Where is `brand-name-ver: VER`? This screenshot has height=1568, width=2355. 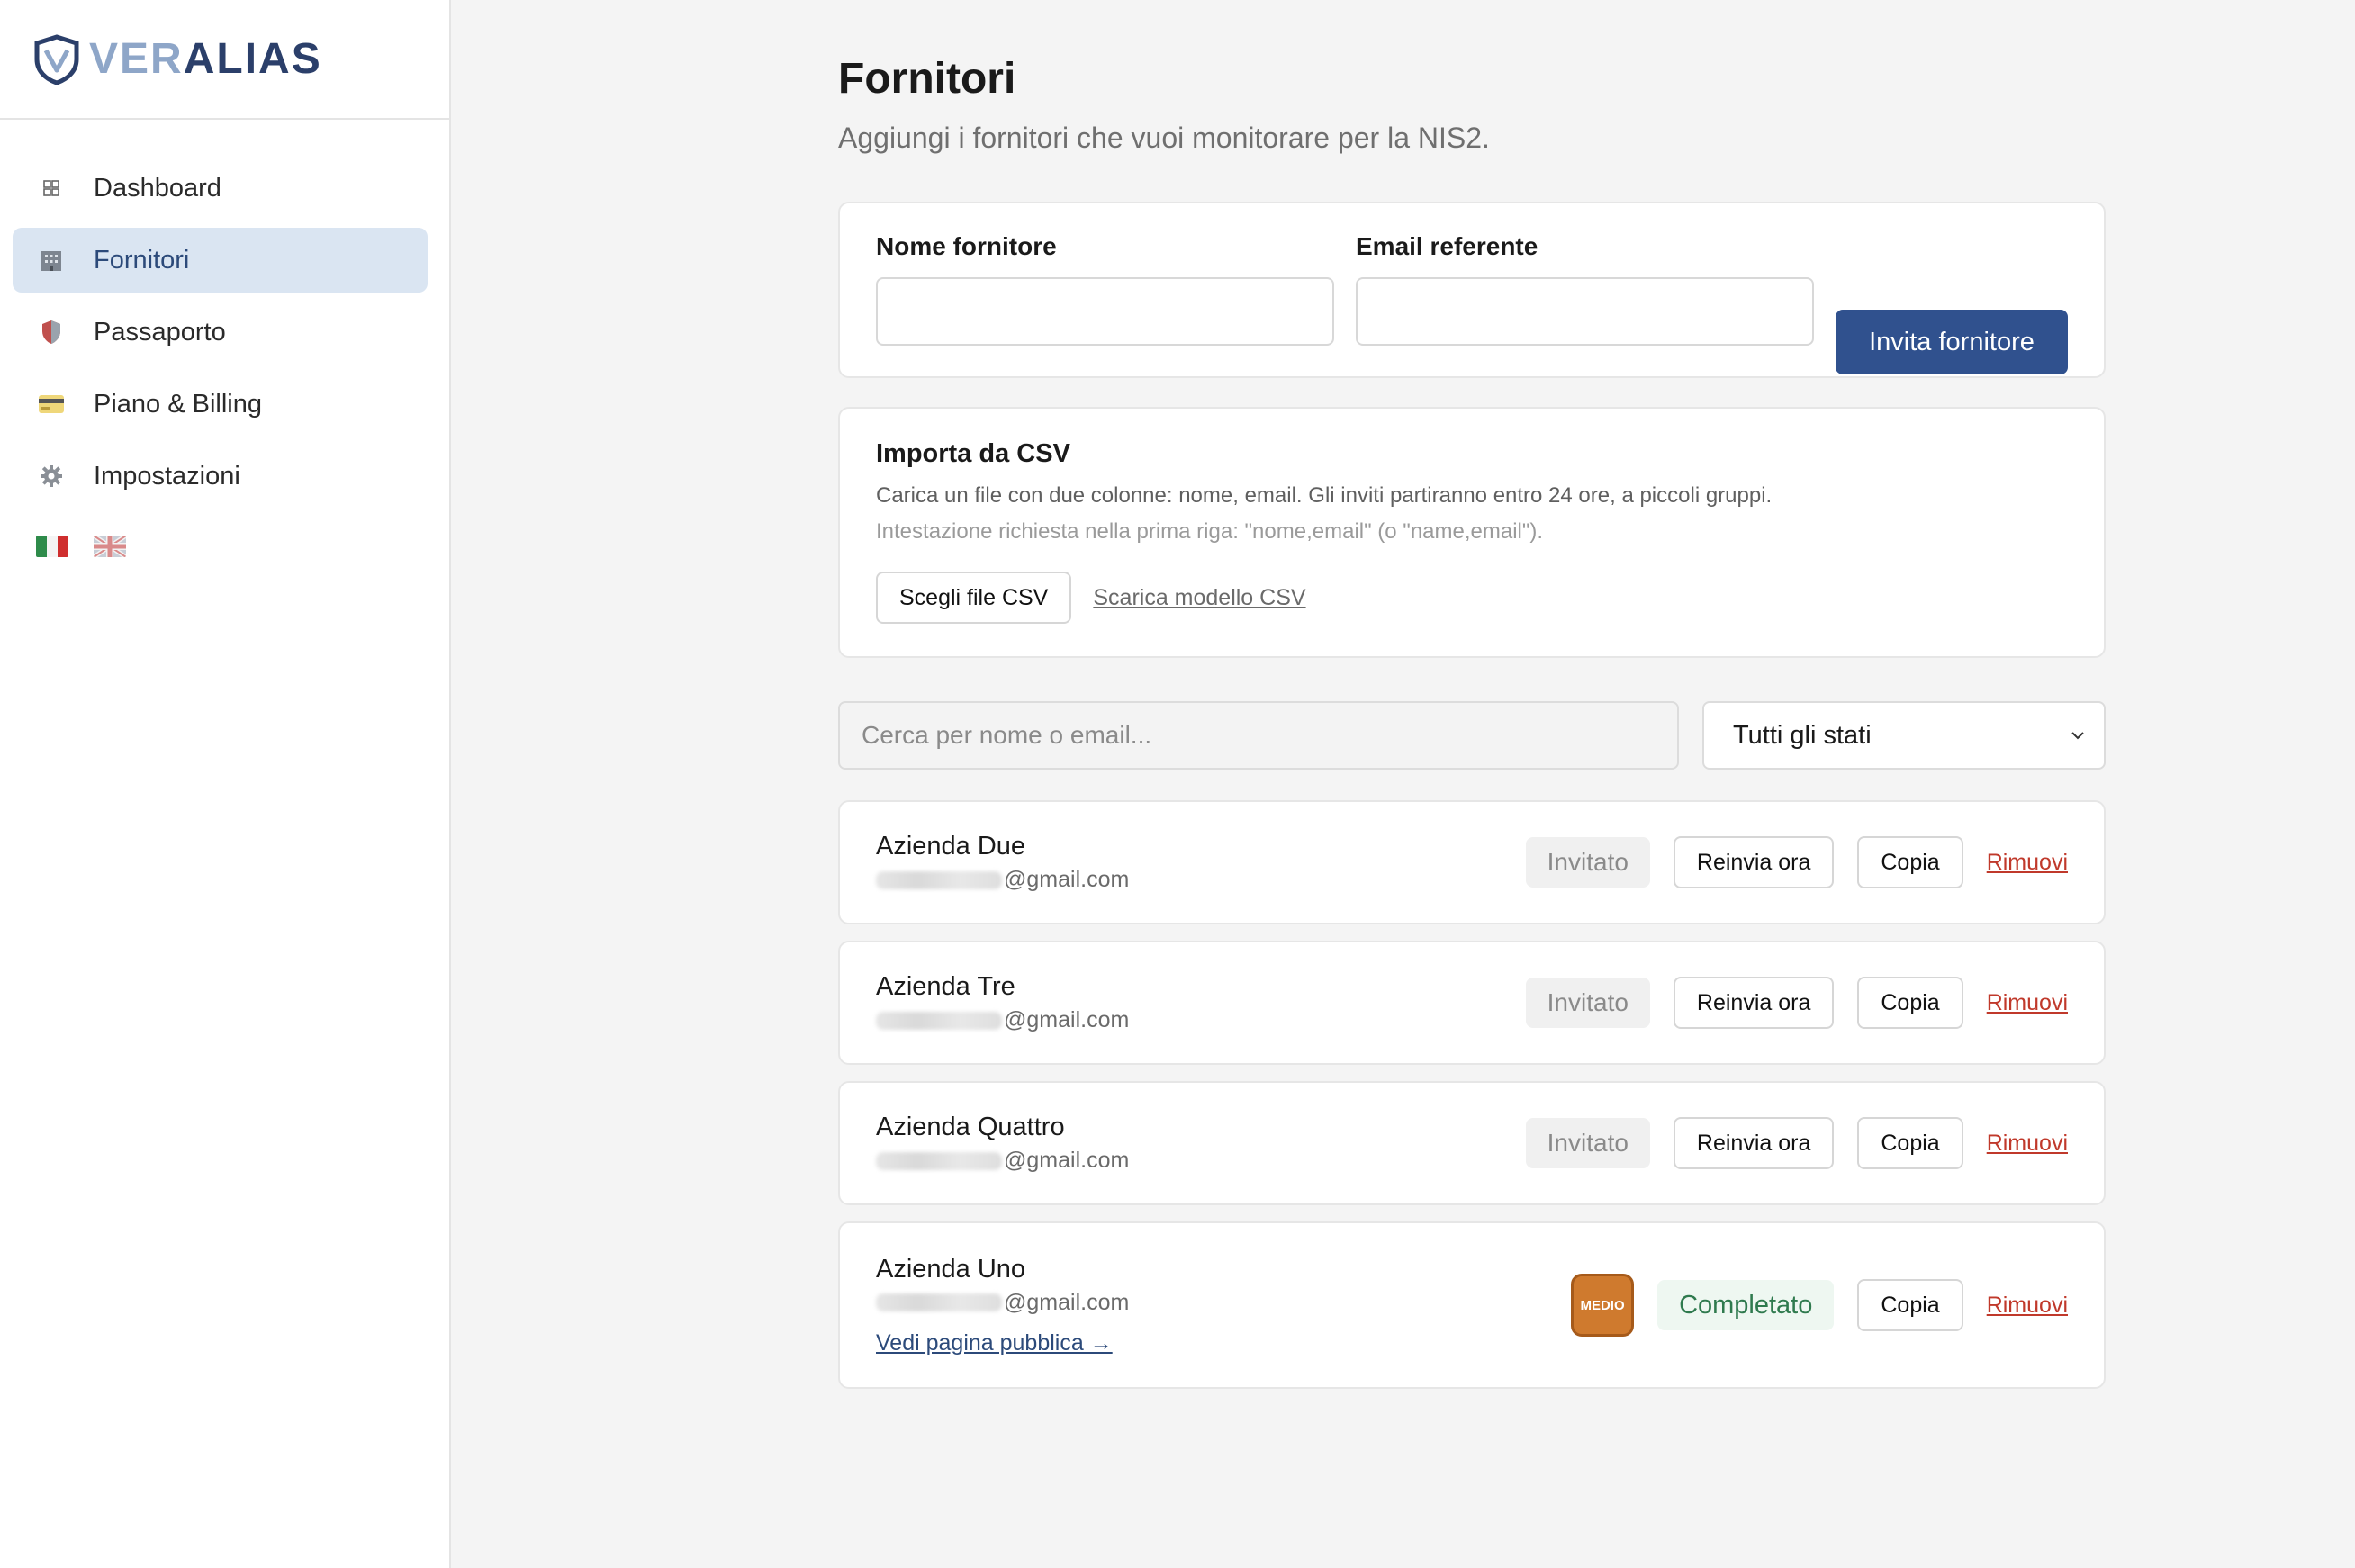
brand-name-ver: VER is located at coordinates (136, 59).